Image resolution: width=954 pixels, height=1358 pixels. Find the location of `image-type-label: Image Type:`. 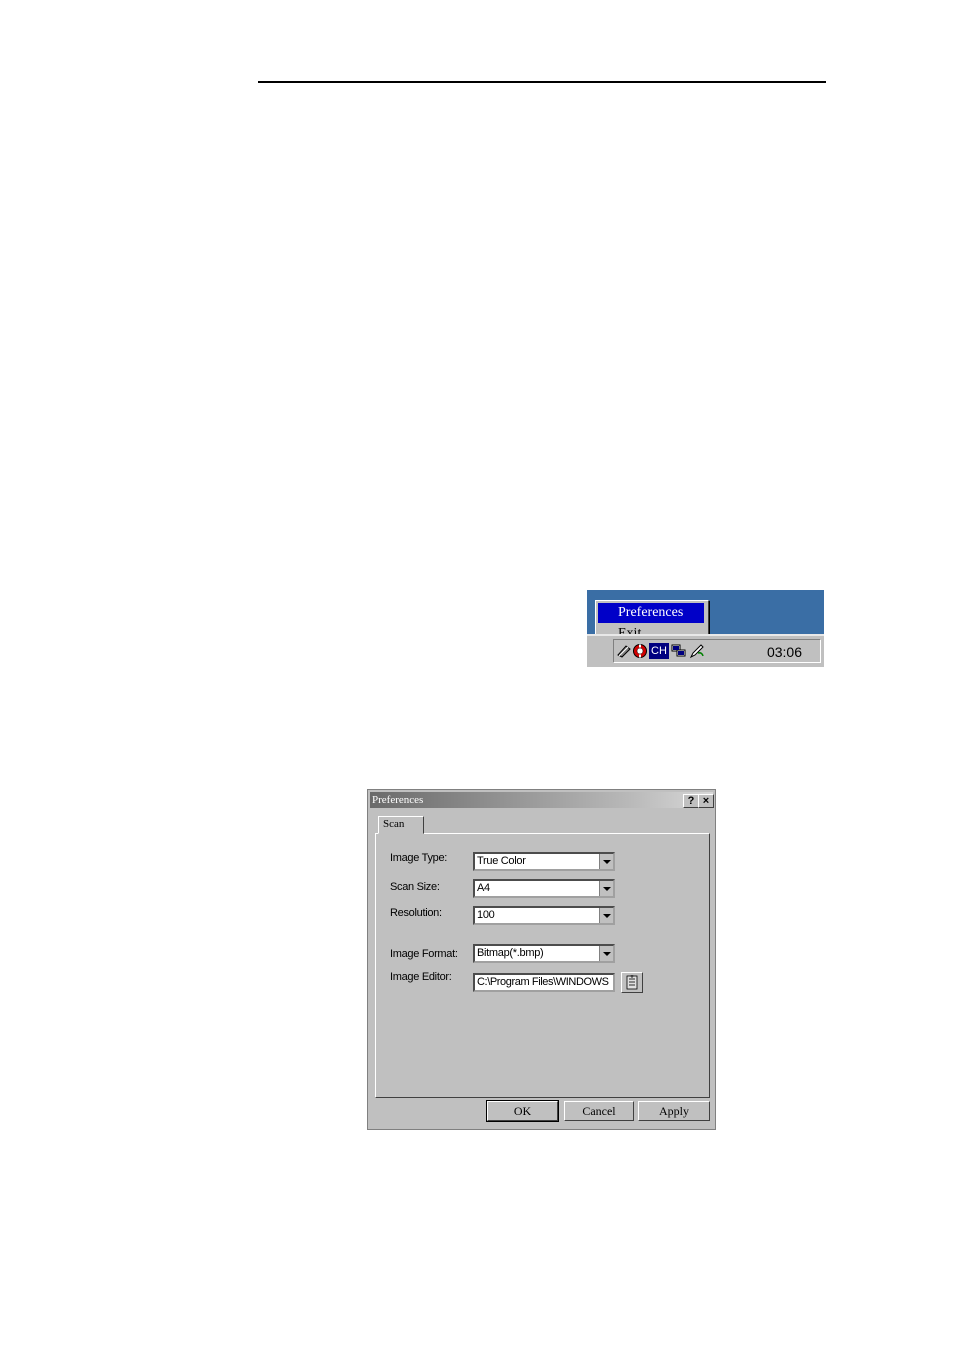

image-type-label: Image Type: is located at coordinates (419, 858).